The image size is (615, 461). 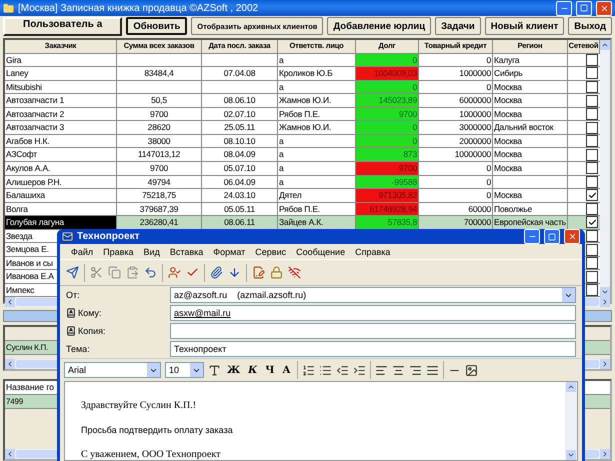 What do you see at coordinates (72, 272) in the screenshot?
I see `send-icon` at bounding box center [72, 272].